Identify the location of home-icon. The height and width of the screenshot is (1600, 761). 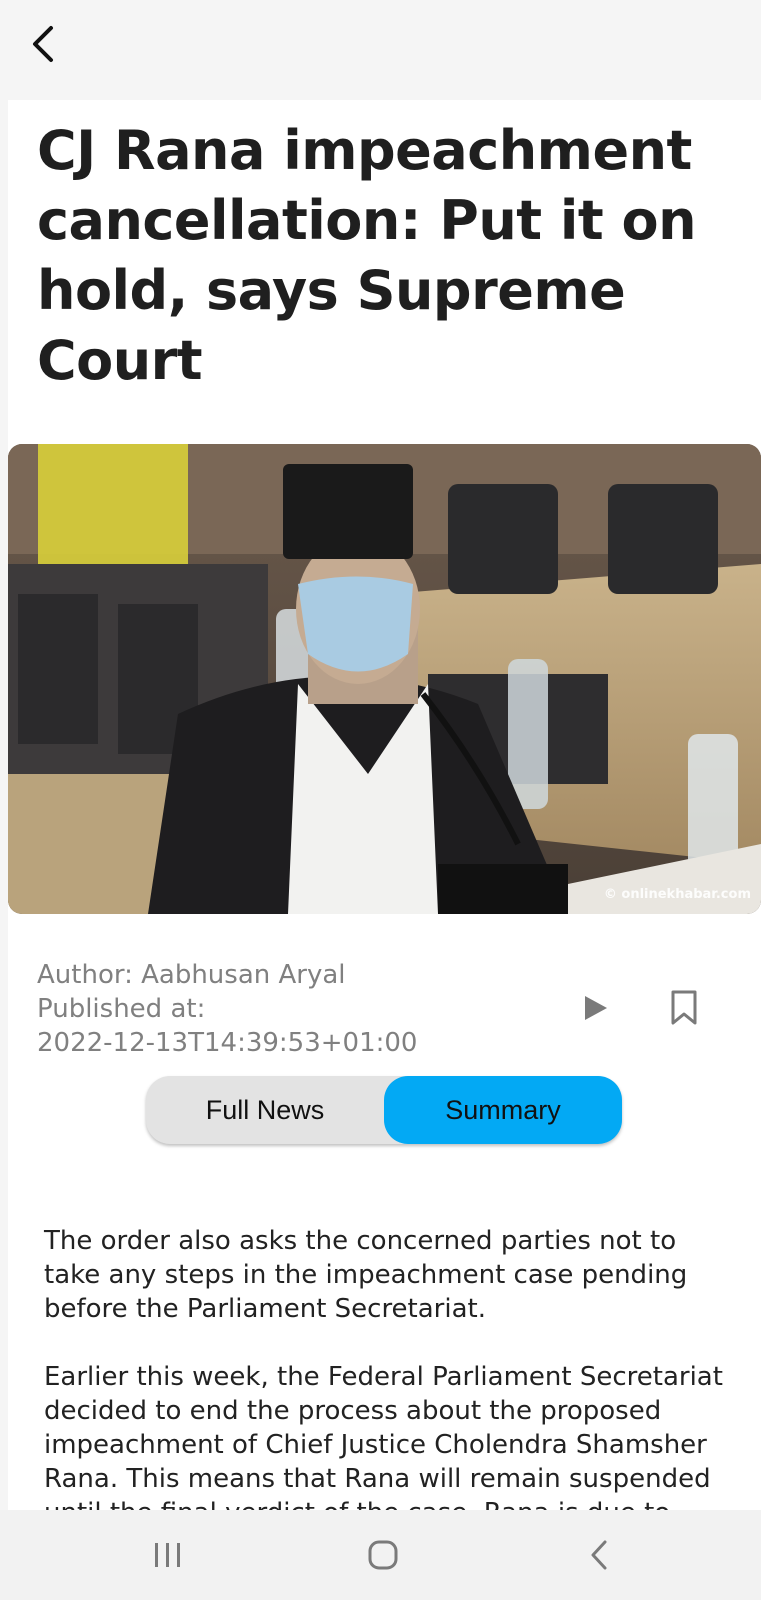
(383, 1555).